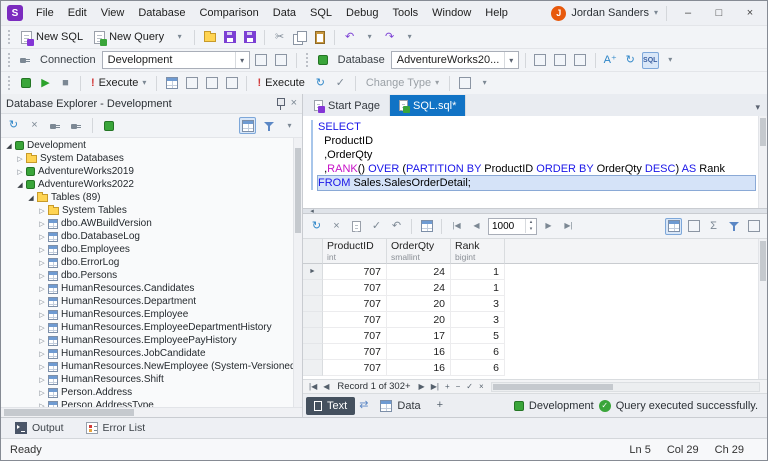 The height and width of the screenshot is (461, 768). Describe the element at coordinates (363, 405) in the screenshot. I see `swap-panes-icon: ⇄` at that location.